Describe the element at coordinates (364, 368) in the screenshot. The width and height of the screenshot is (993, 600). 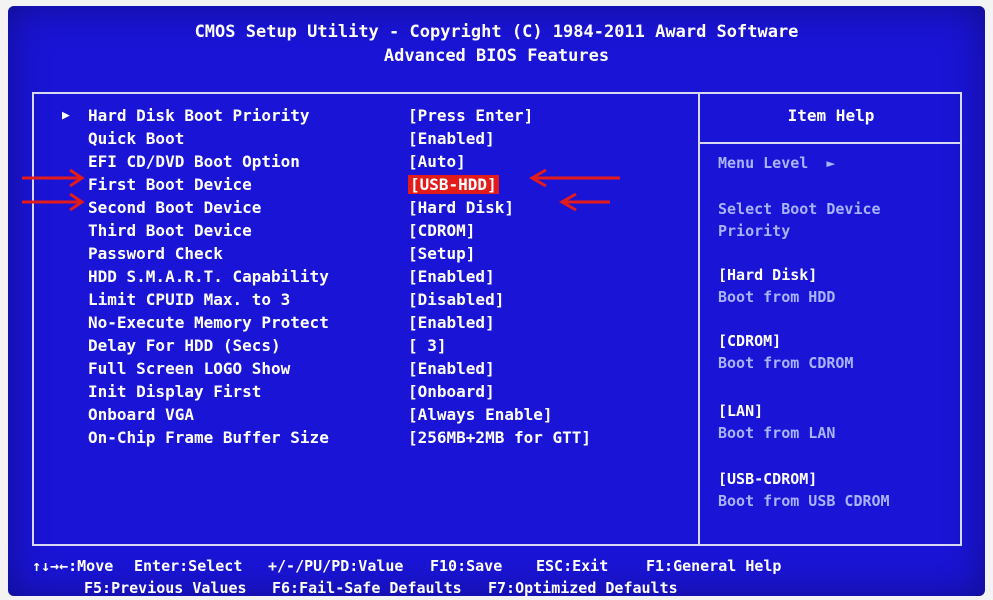
I see `setting-row-full-screen-logo: Full Screen LOGO Show [Enabled]` at that location.